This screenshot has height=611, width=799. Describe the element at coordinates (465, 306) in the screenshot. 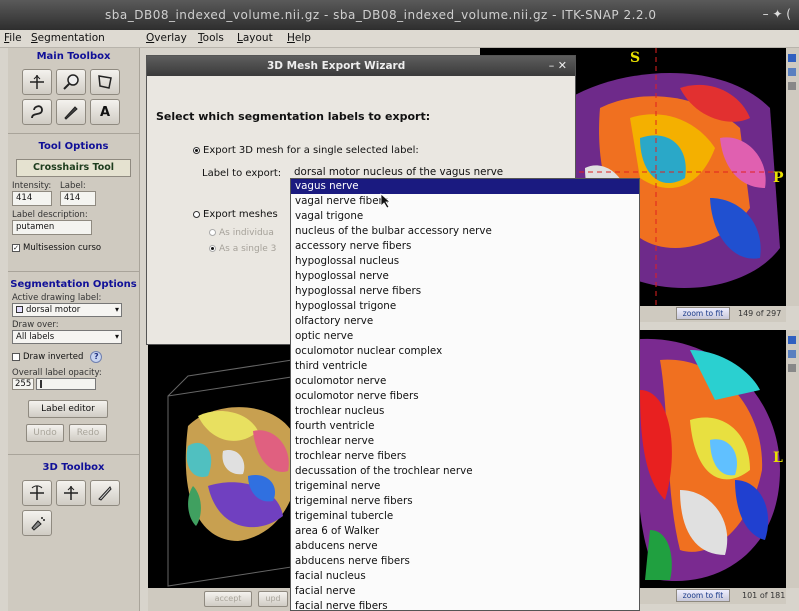

I see `dropdown-item: hypoglossal trigone` at that location.